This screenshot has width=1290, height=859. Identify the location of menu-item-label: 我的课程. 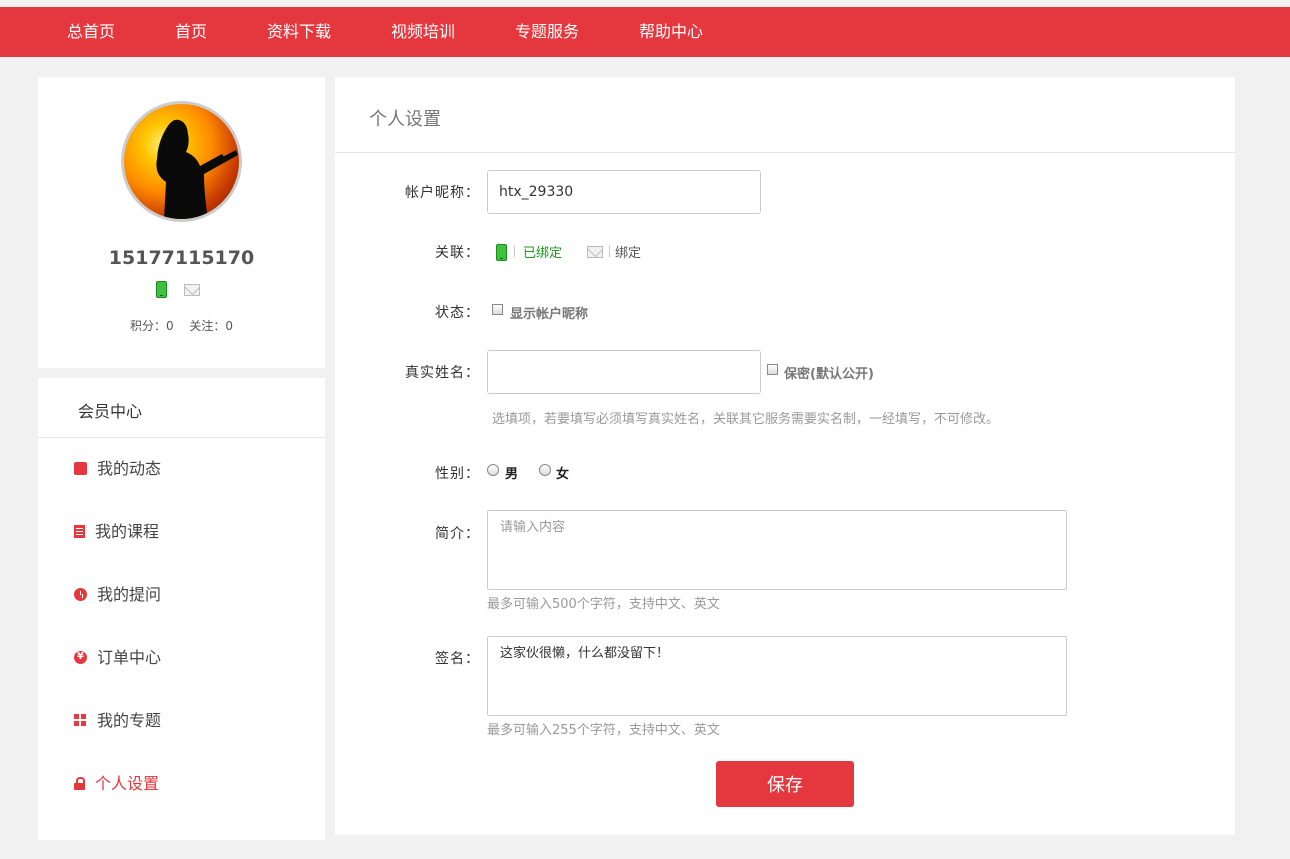
(127, 531).